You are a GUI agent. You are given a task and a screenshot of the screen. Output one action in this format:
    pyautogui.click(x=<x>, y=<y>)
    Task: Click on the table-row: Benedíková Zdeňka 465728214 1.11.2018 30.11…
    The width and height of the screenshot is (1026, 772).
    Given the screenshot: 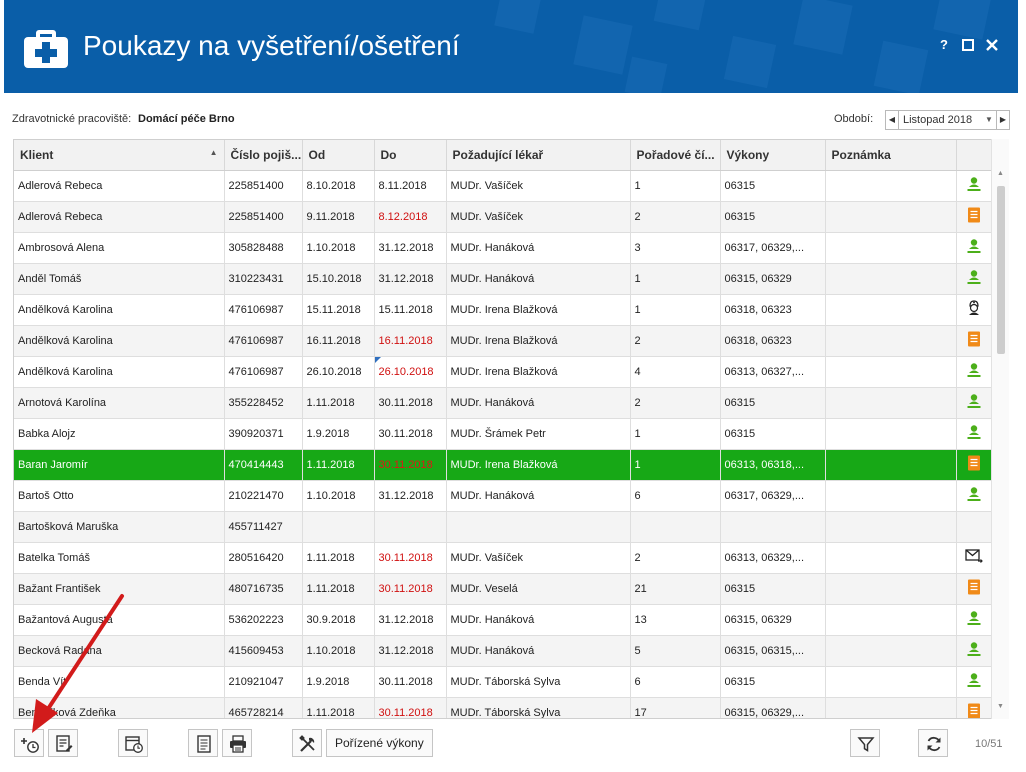 What is the action you would take?
    pyautogui.click(x=503, y=707)
    